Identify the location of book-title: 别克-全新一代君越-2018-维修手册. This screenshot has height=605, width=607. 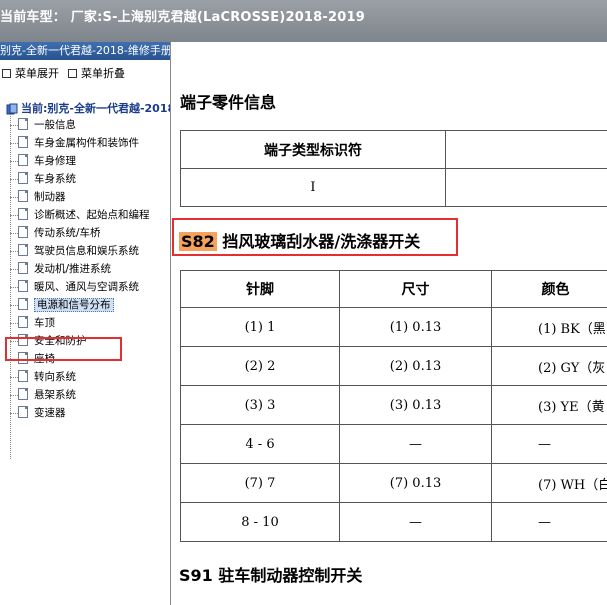
(85, 51).